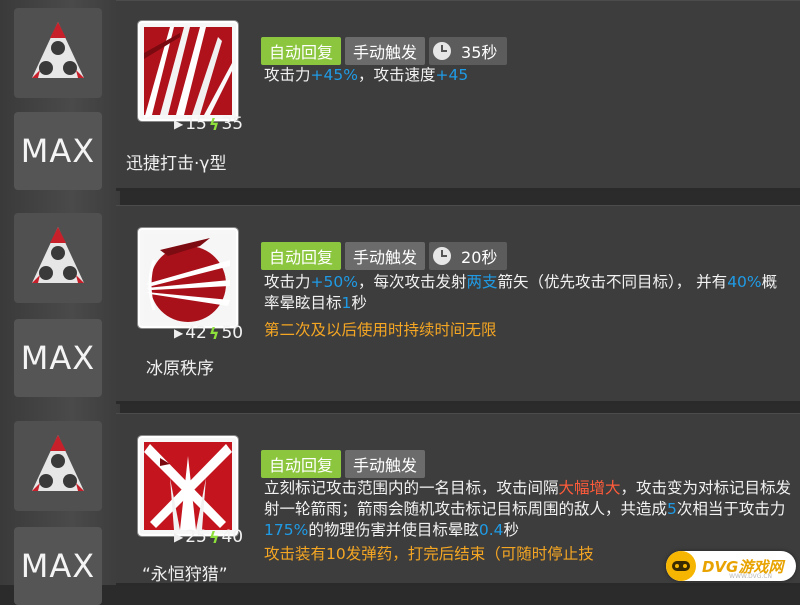 The width and height of the screenshot is (800, 605). I want to click on watermark-url: WWW.DVG.CN, so click(750, 576).